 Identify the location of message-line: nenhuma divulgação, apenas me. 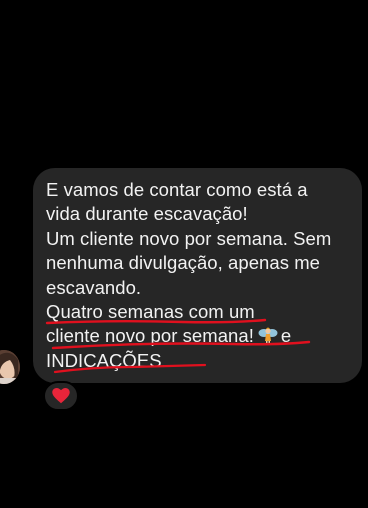
(183, 263).